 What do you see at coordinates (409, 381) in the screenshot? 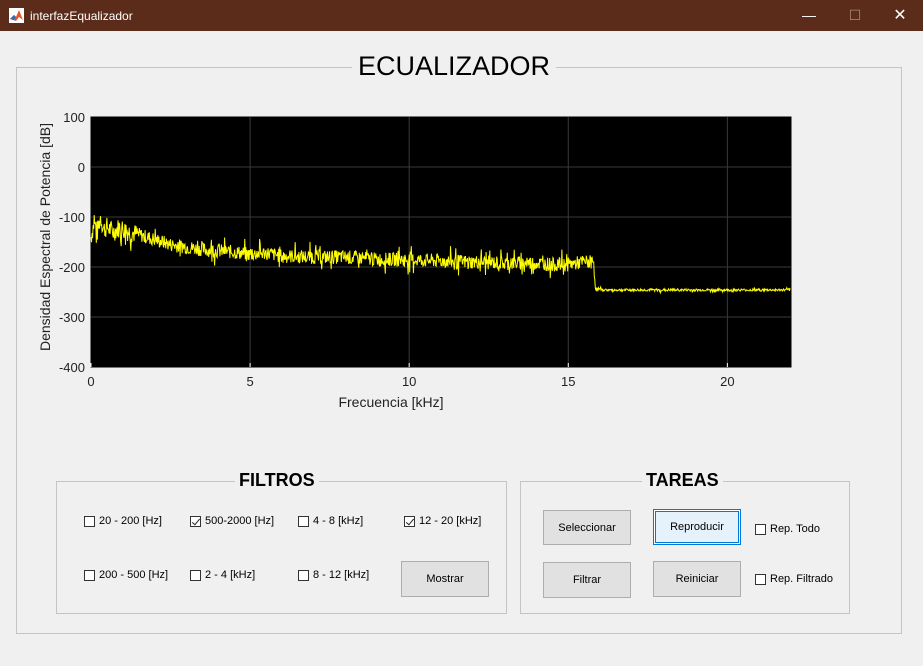
I see `x-tick-label: 10` at bounding box center [409, 381].